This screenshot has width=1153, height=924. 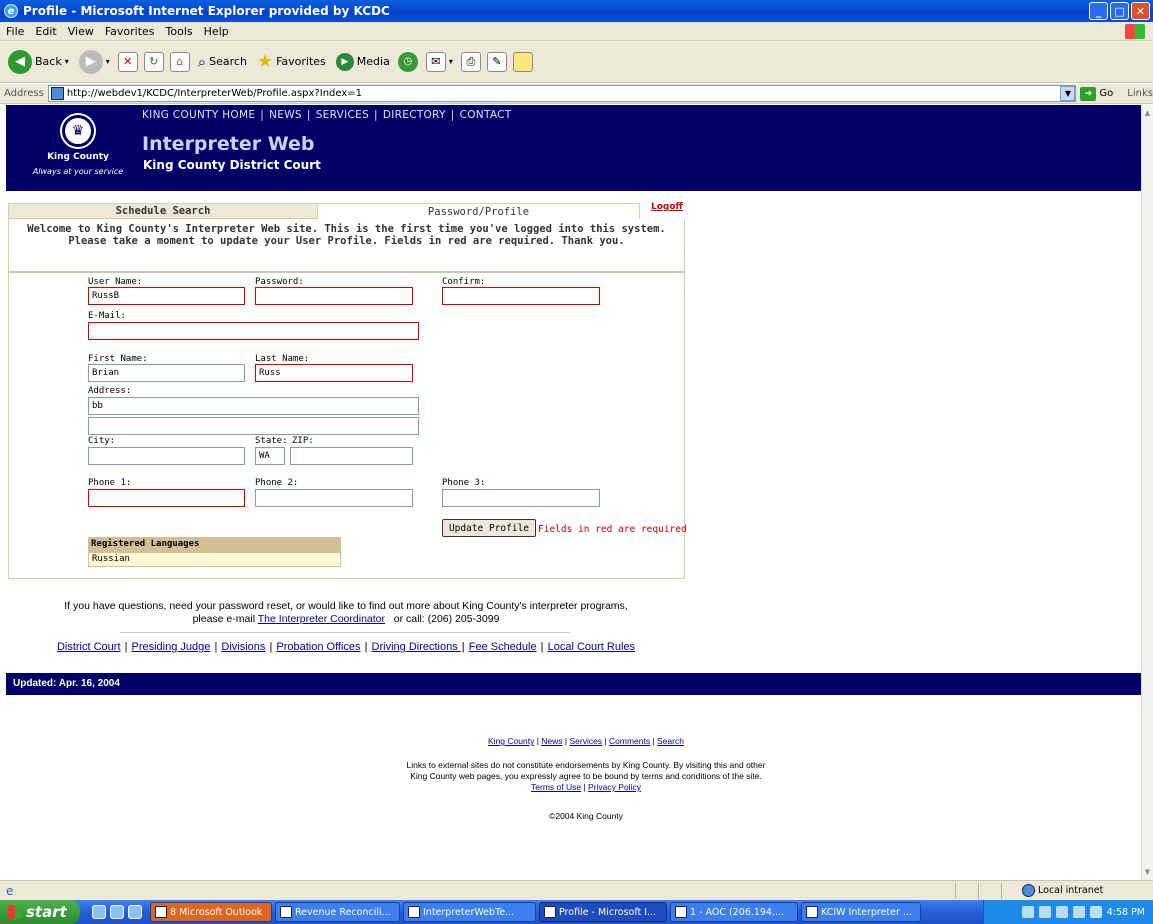 I want to click on nav-news: NEWS, so click(x=285, y=115).